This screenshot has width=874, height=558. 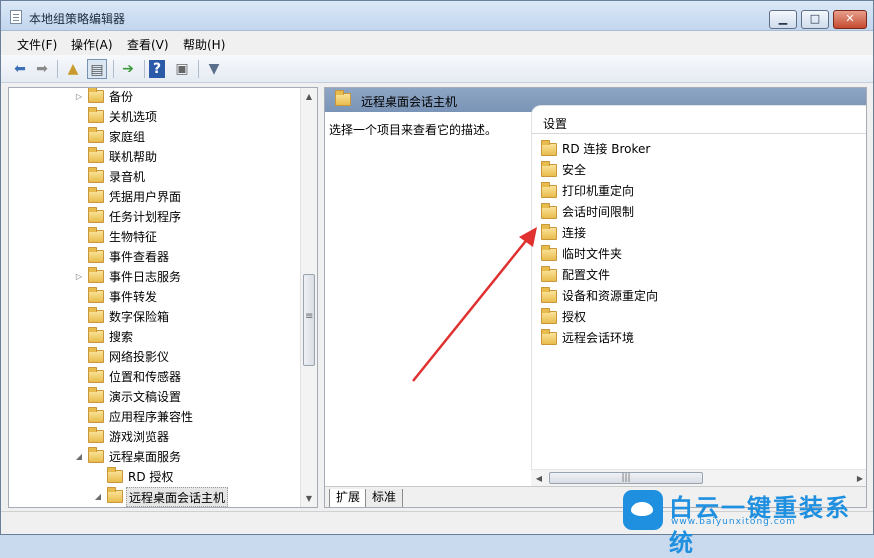 I want to click on tree-item: 事件查看器, so click(x=188, y=257).